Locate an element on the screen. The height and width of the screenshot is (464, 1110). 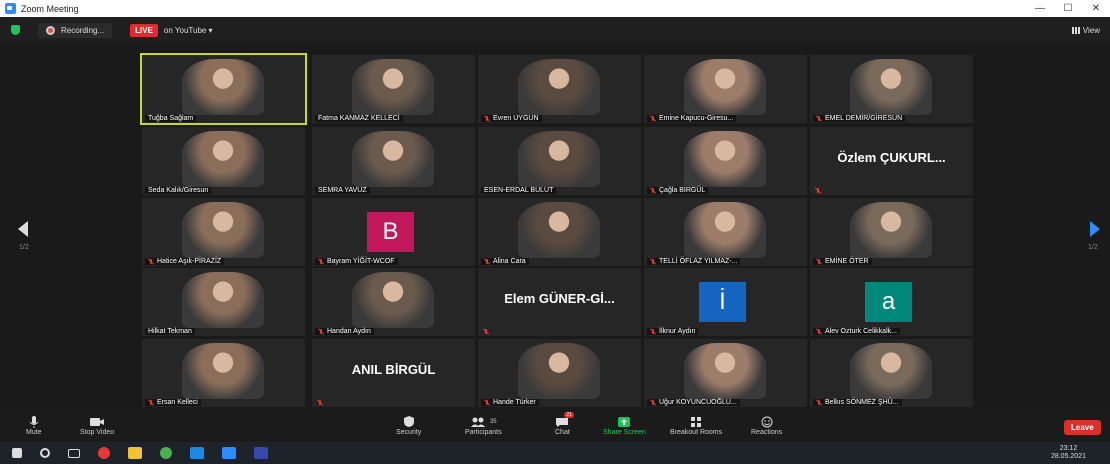
participant-tile: ESEN-ERDAL BULUT is located at coordinates (559, 161).